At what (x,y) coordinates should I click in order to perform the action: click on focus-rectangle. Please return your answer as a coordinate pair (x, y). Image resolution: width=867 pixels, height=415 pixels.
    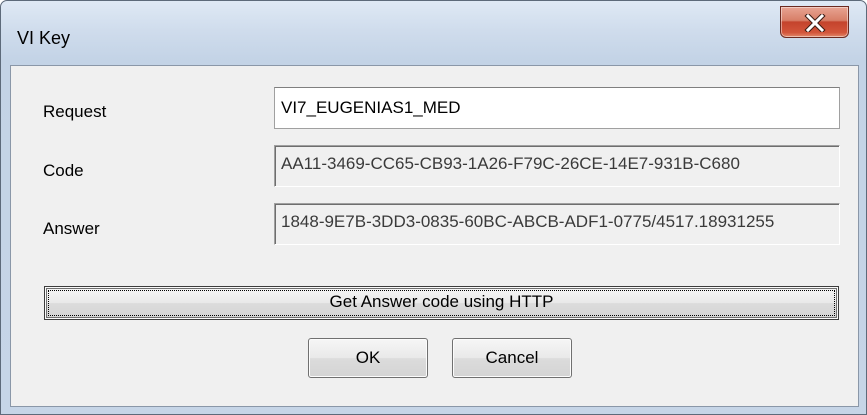
    Looking at the image, I should click on (441, 303).